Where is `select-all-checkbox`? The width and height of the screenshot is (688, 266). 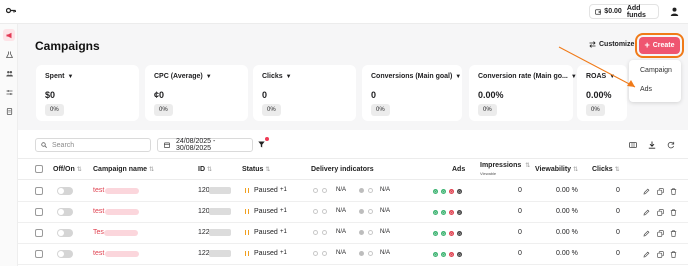
select-all-checkbox is located at coordinates (39, 169).